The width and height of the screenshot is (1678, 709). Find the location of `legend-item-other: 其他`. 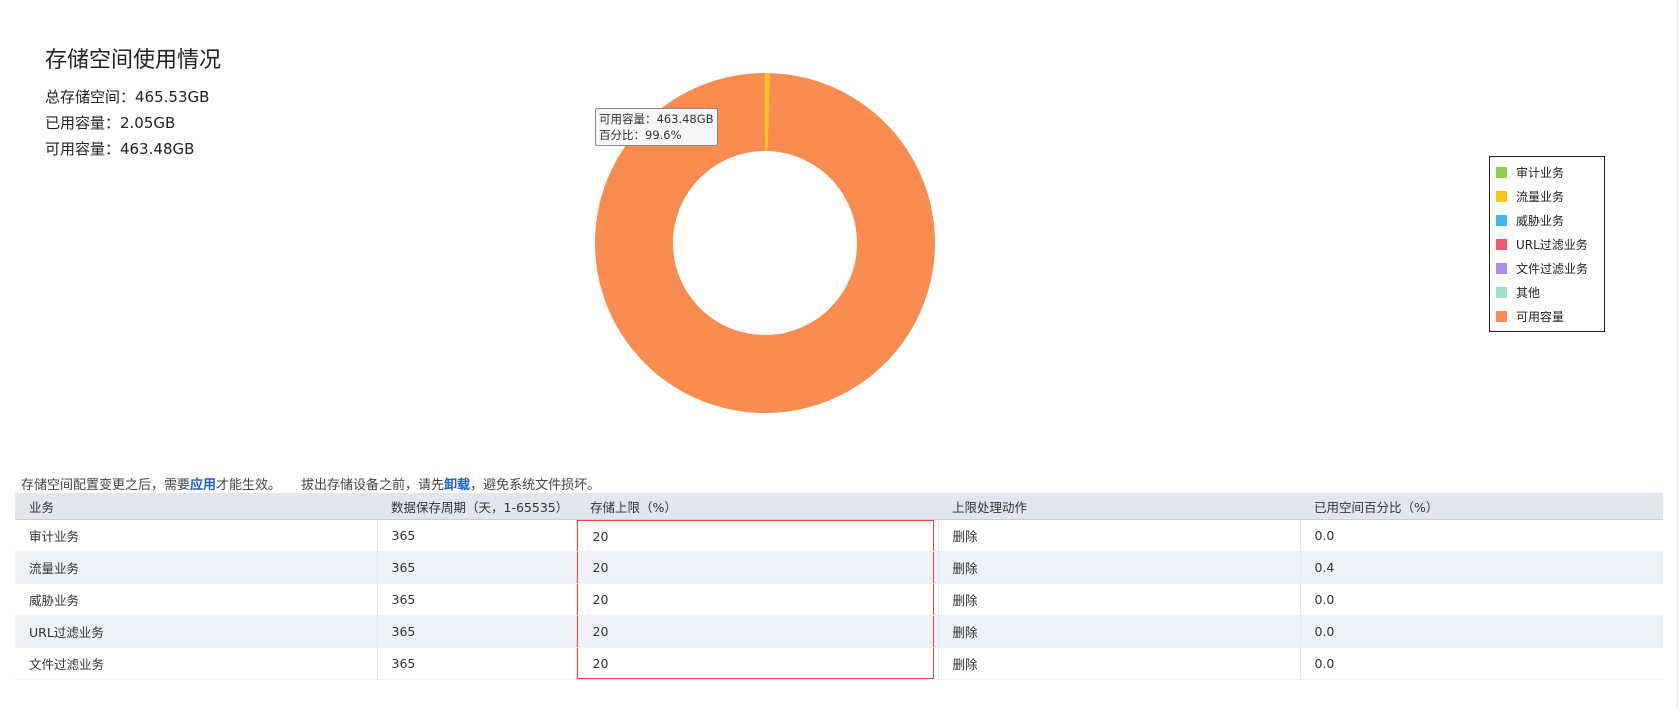

legend-item-other: 其他 is located at coordinates (1547, 292).